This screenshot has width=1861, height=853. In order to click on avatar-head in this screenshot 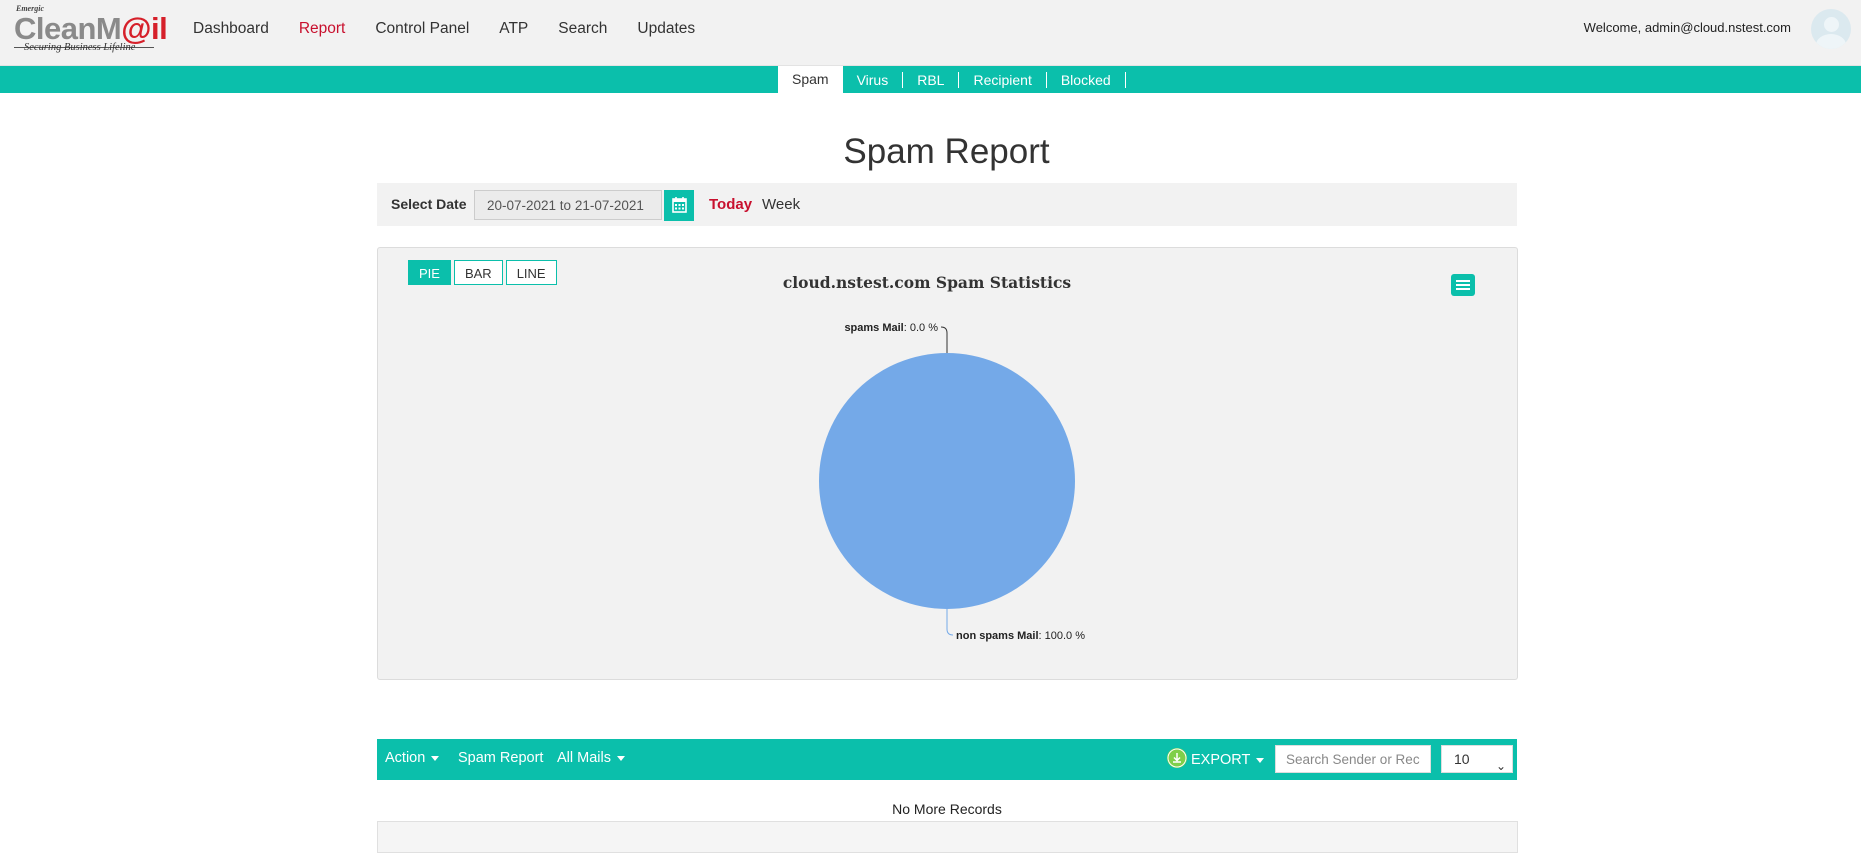, I will do `click(1831, 24)`.